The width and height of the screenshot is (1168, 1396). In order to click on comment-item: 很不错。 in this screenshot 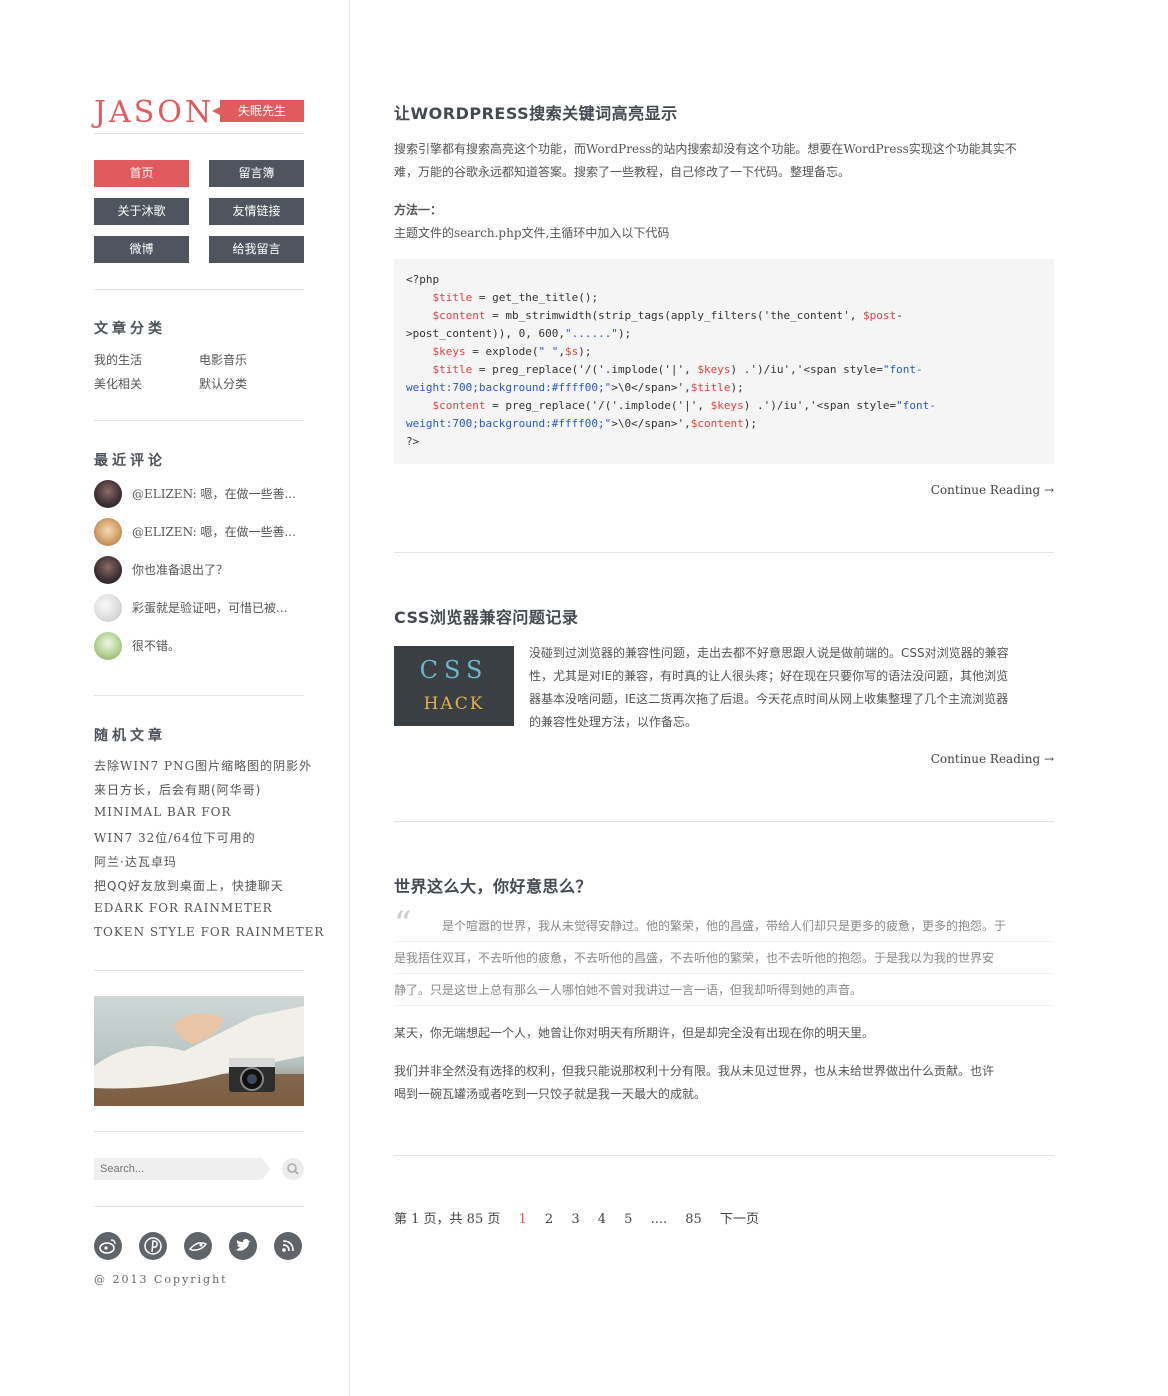, I will do `click(199, 647)`.